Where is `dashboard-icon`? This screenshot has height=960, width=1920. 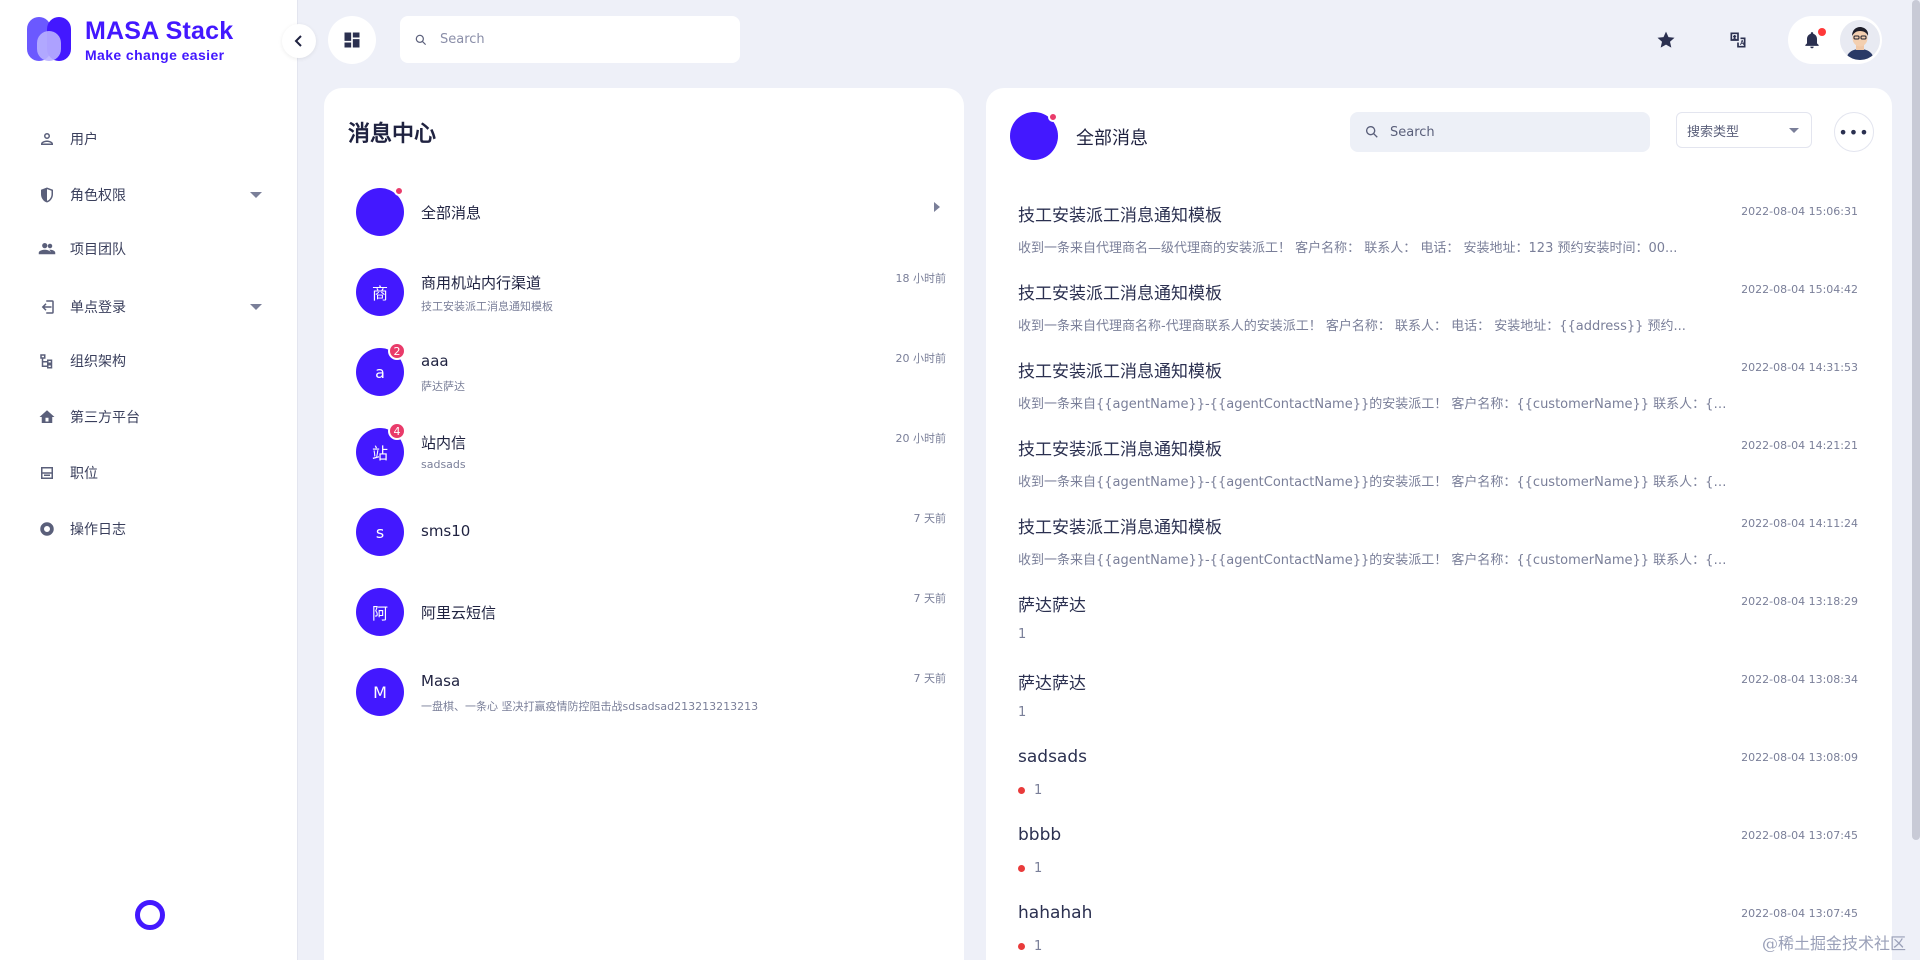
dashboard-icon is located at coordinates (352, 40).